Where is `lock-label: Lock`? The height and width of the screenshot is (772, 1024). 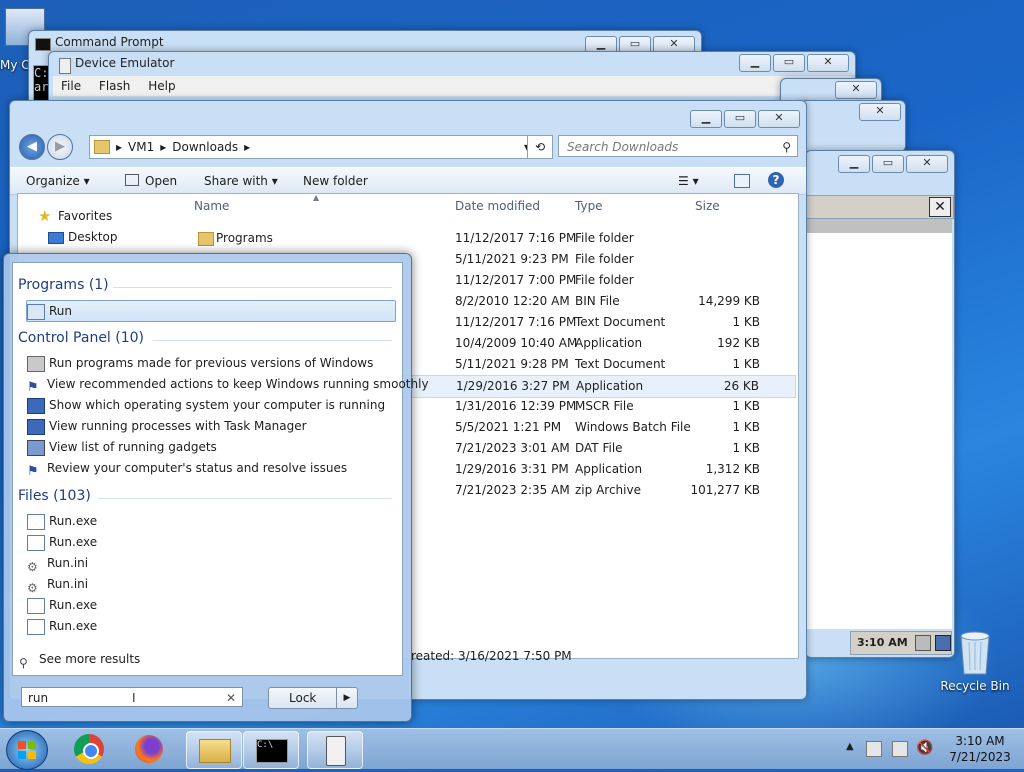
lock-label: Lock is located at coordinates (303, 698).